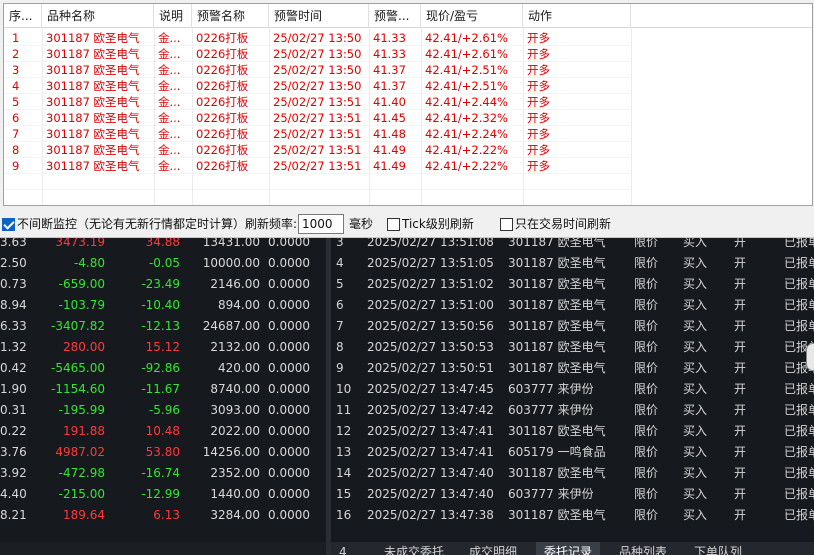 Image resolution: width=814 pixels, height=555 pixels. Describe the element at coordinates (577, 16) in the screenshot. I see `header-col-action: 动作` at that location.